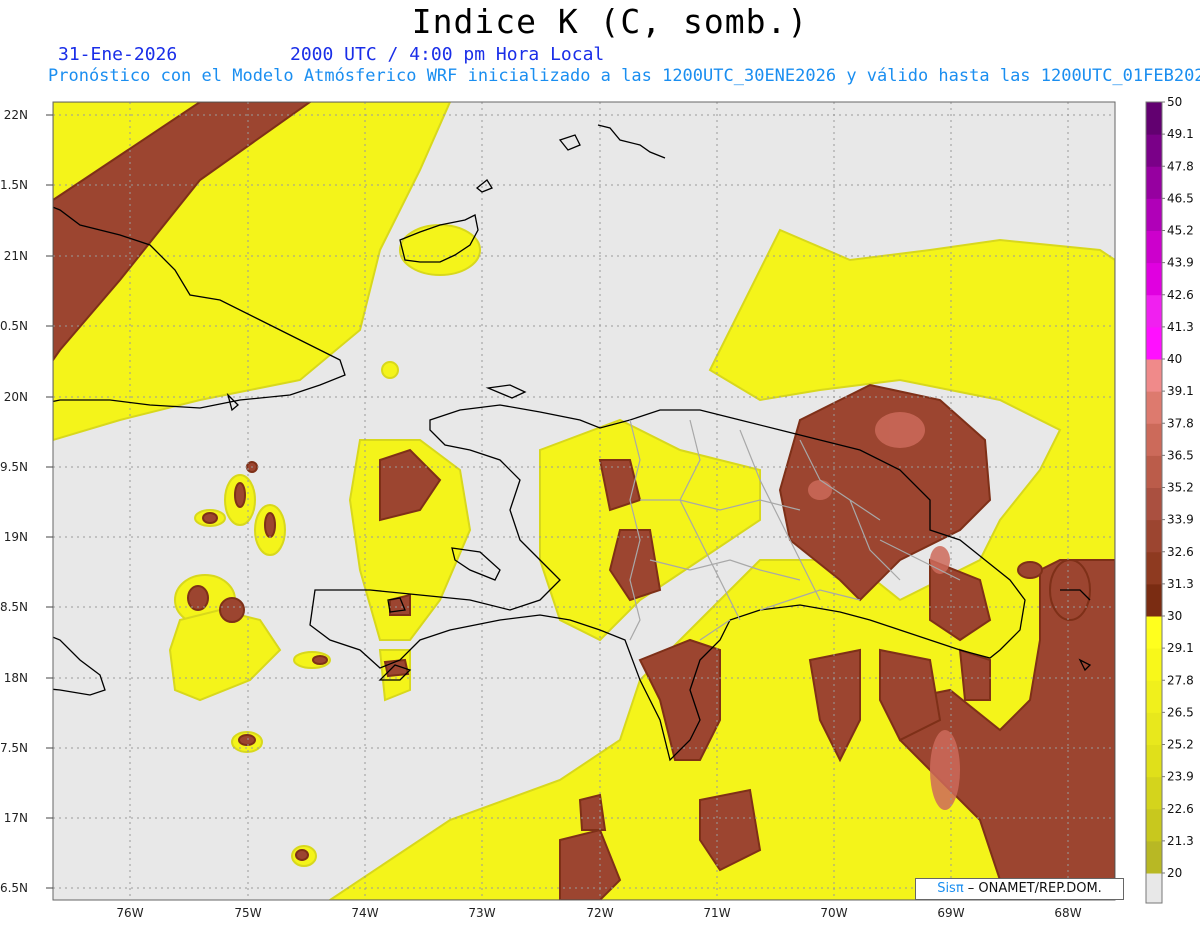  Describe the element at coordinates (1180, 391) in the screenshot. I see `colorbar-label: 39.1` at that location.